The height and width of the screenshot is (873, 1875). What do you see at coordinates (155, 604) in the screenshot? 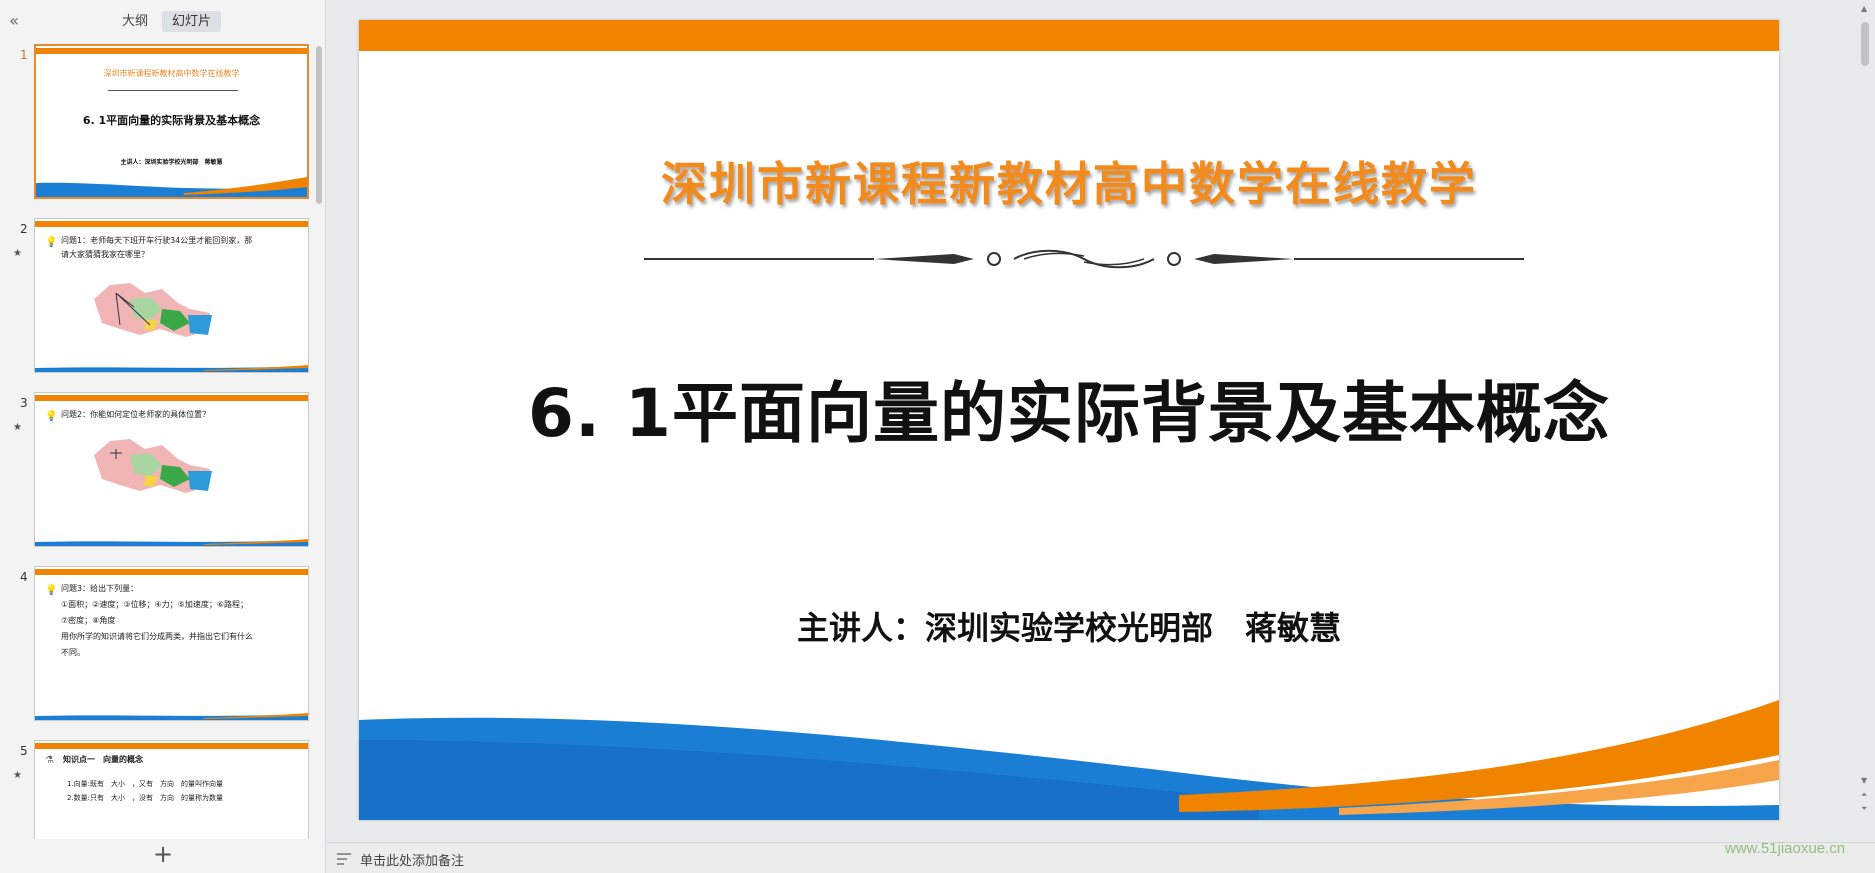
I see `thumb-text-line: ①面积；②速度；③位移；④力；⑤加速度；⑥路程；` at bounding box center [155, 604].